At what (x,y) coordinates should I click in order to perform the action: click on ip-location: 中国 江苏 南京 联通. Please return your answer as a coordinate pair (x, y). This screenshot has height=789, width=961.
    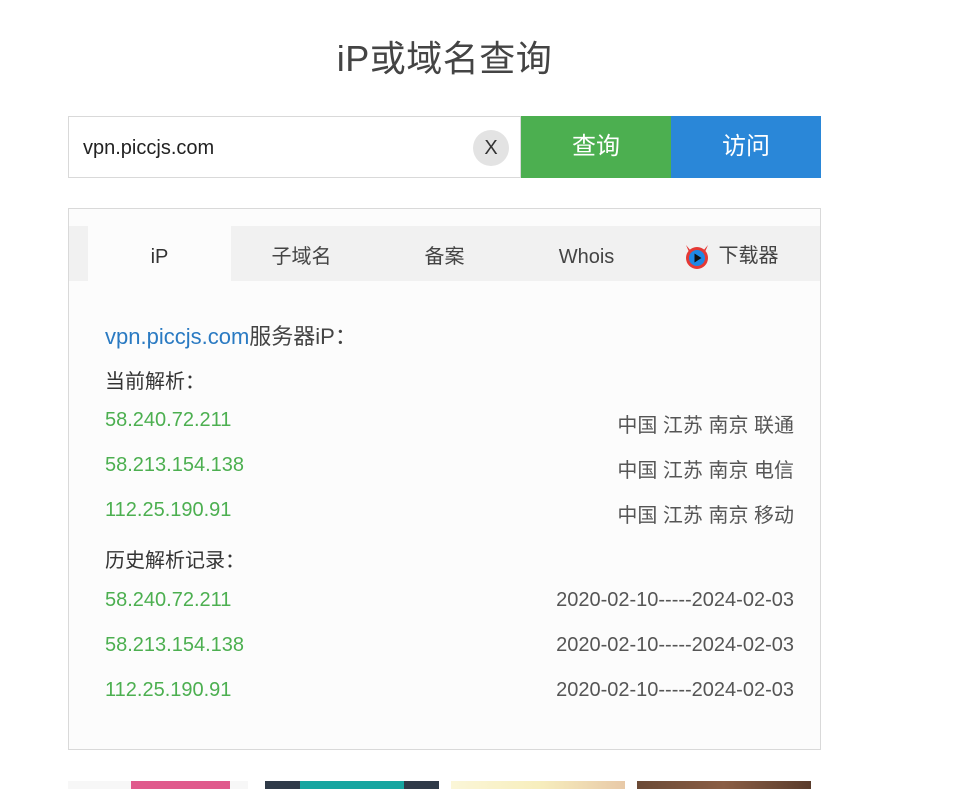
    Looking at the image, I should click on (705, 426).